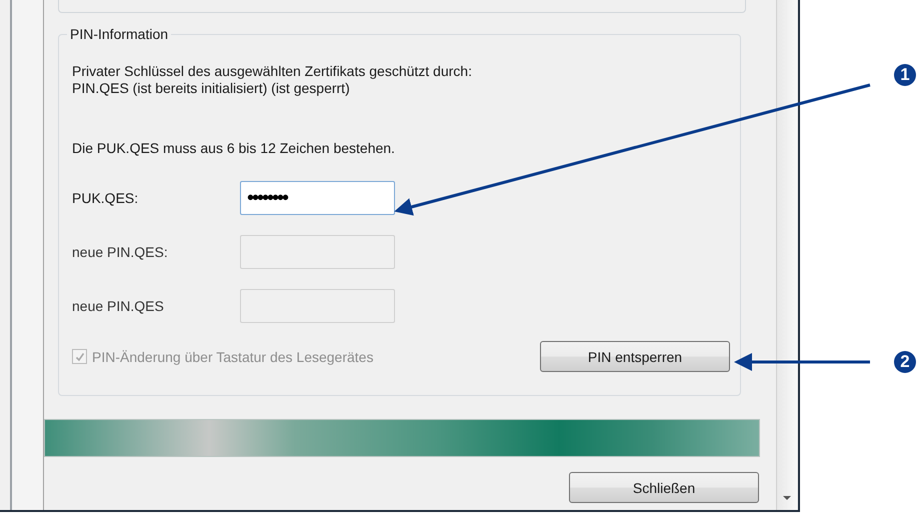 The height and width of the screenshot is (514, 924). Describe the element at coordinates (106, 198) in the screenshot. I see `field-label: PUK.QES:` at that location.